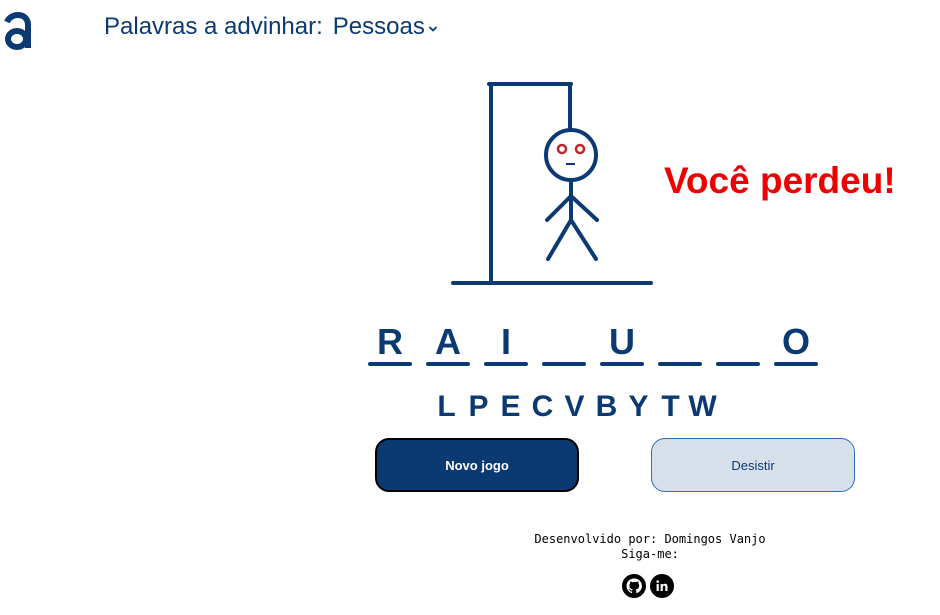  I want to click on wrong-letters: L P E C V B Y T W, so click(574, 407).